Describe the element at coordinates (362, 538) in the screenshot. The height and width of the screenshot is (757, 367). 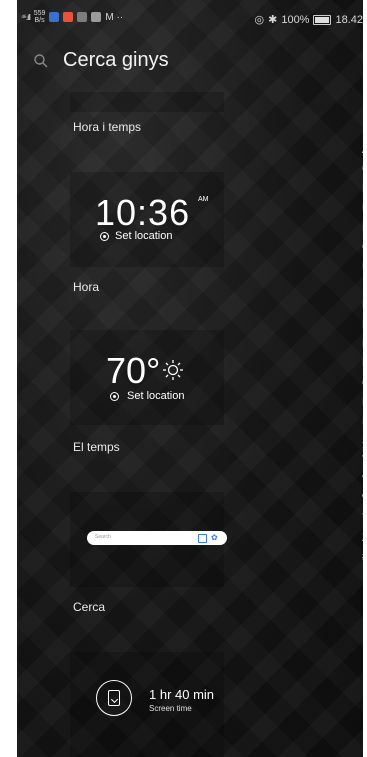
I see `alphabet-index-letter: Z` at that location.